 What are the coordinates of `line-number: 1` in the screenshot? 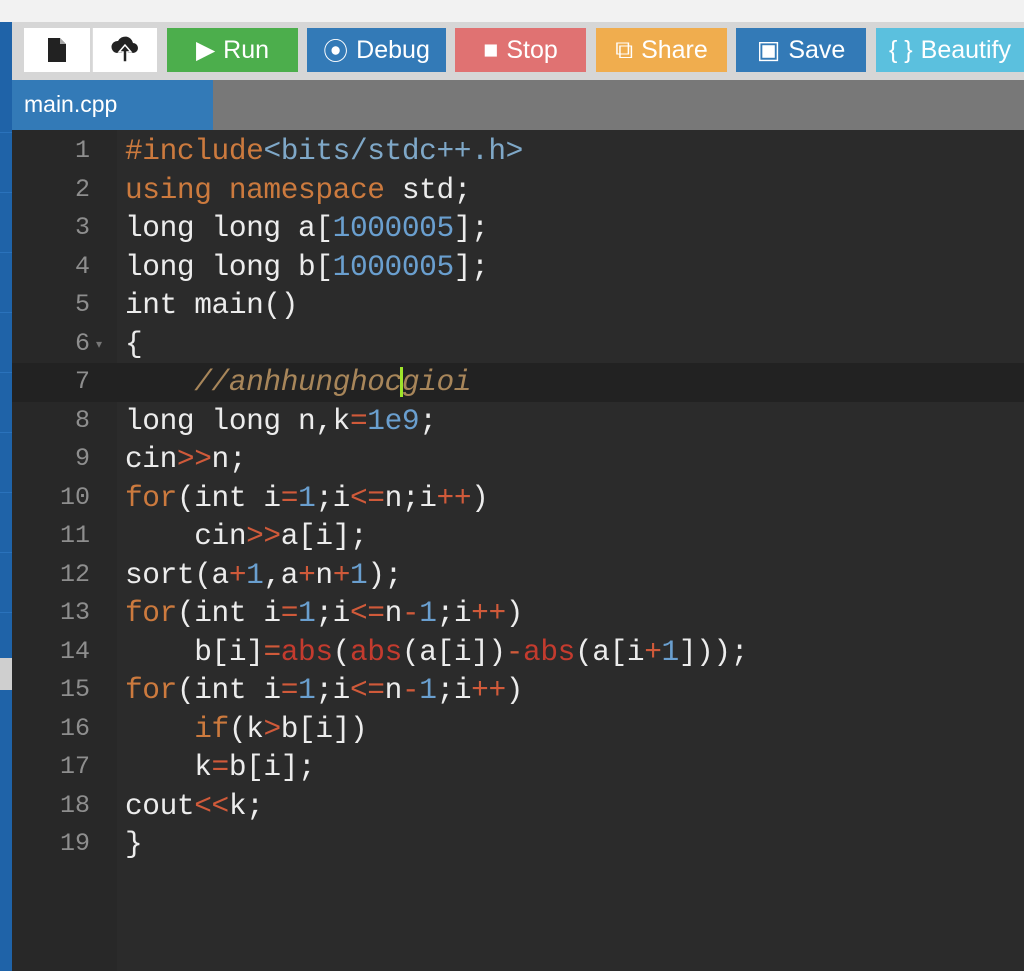 It's located at (82, 150).